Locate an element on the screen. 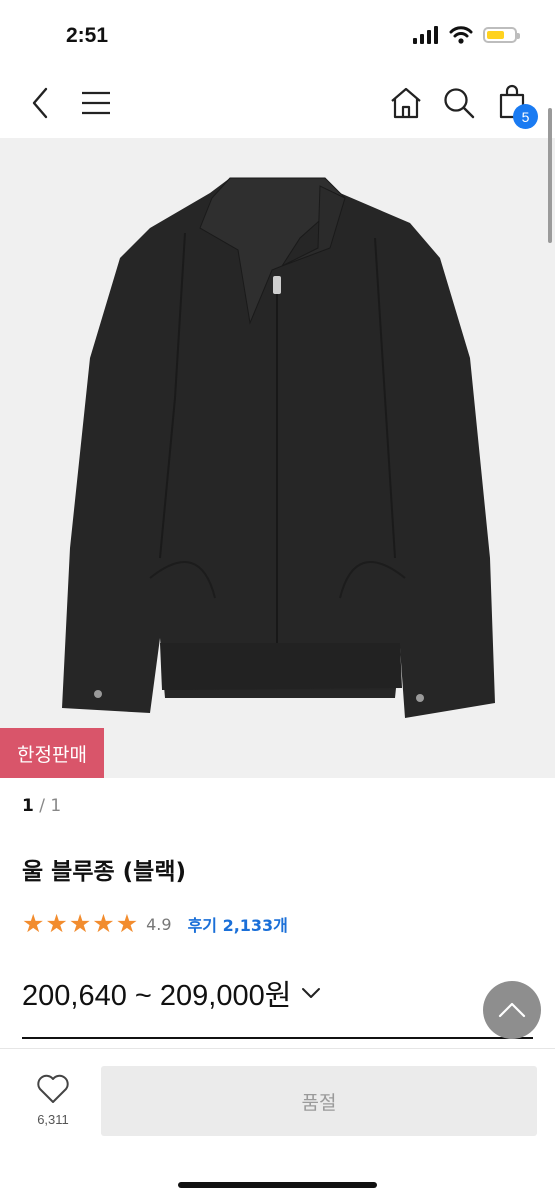 The height and width of the screenshot is (1201, 555). battery-icon is located at coordinates (501, 35).